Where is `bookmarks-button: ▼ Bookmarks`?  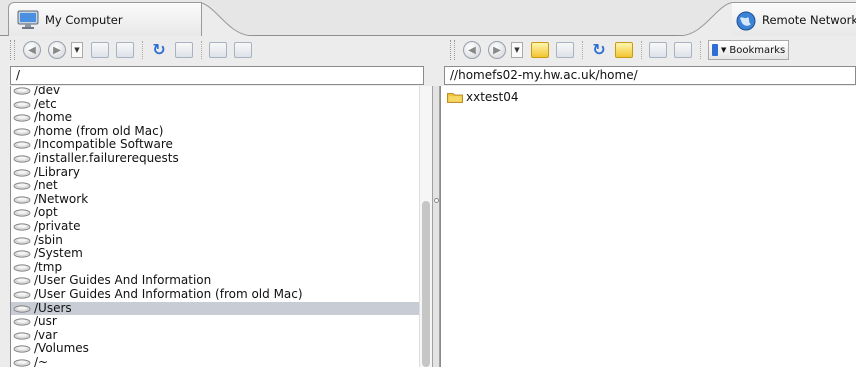 bookmarks-button: ▼ Bookmarks is located at coordinates (749, 50).